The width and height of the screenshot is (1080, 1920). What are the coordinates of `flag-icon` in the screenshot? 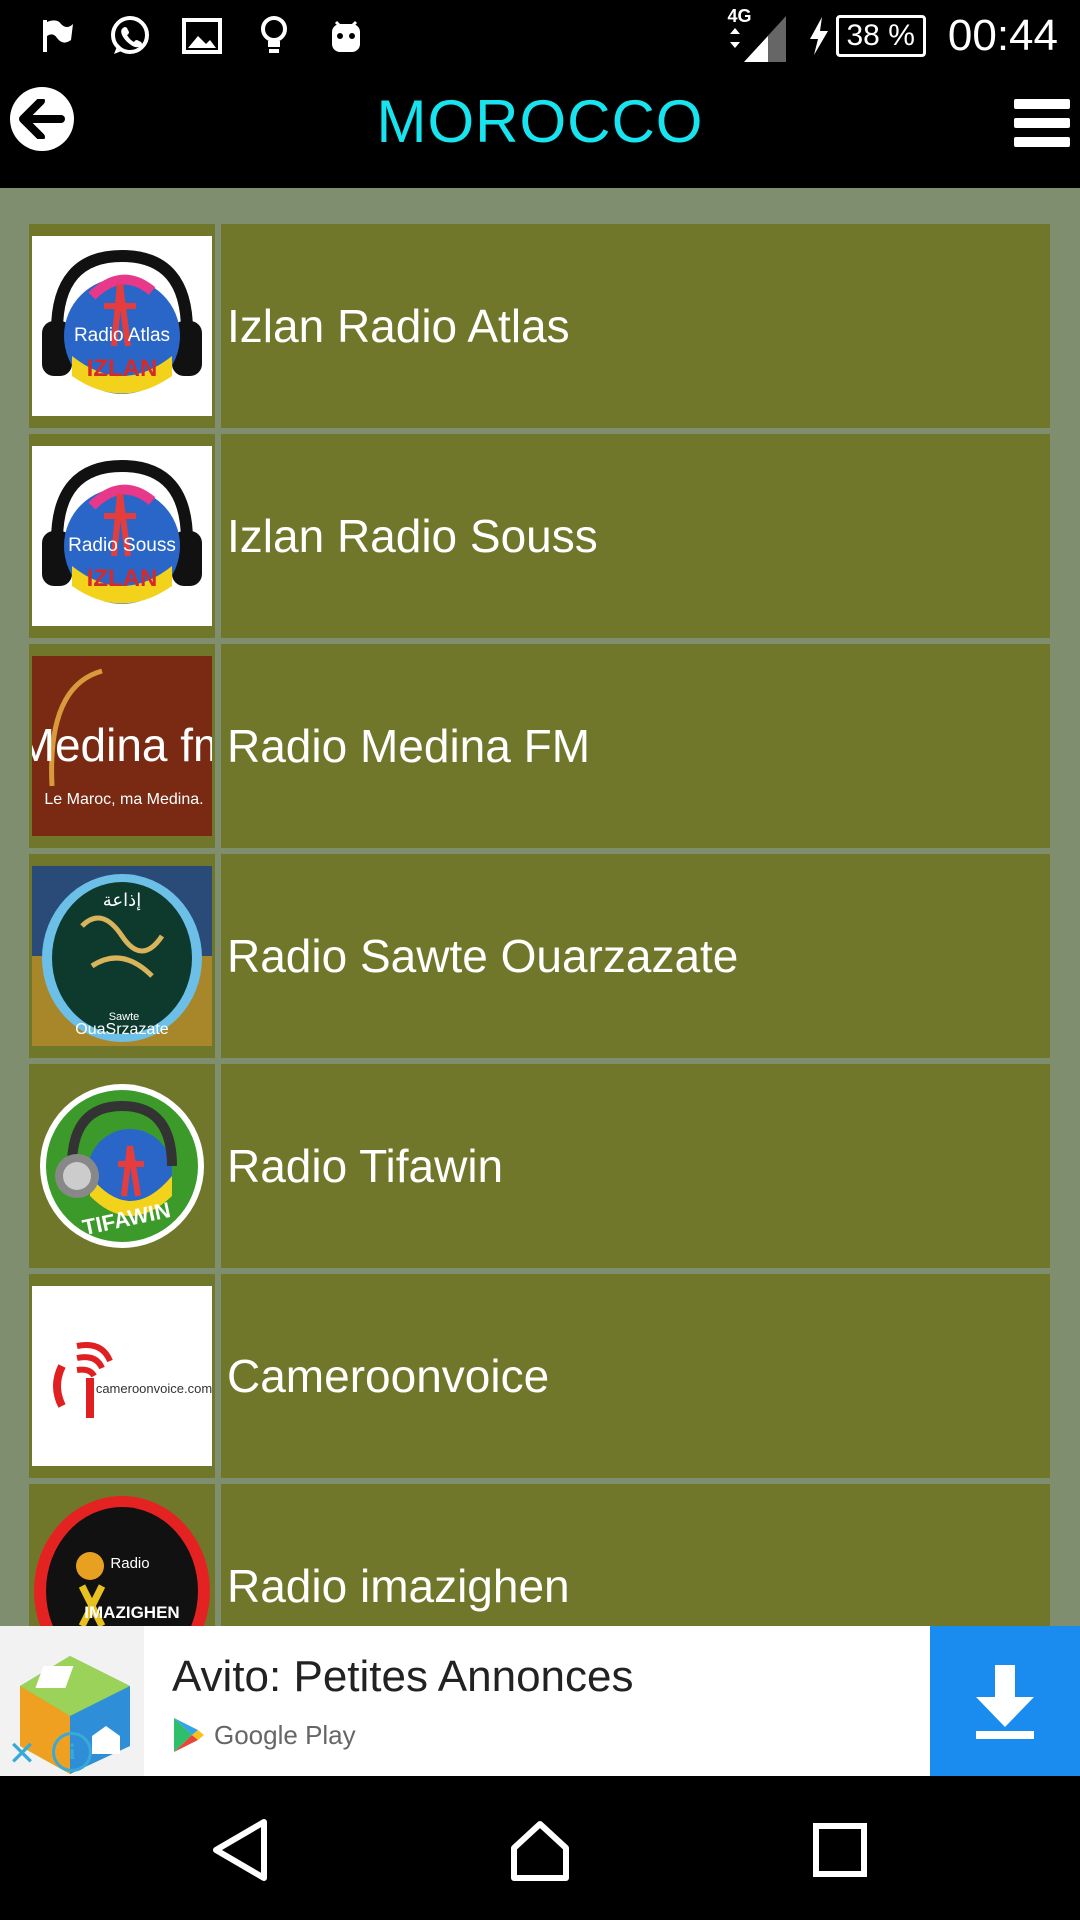 It's located at (58, 36).